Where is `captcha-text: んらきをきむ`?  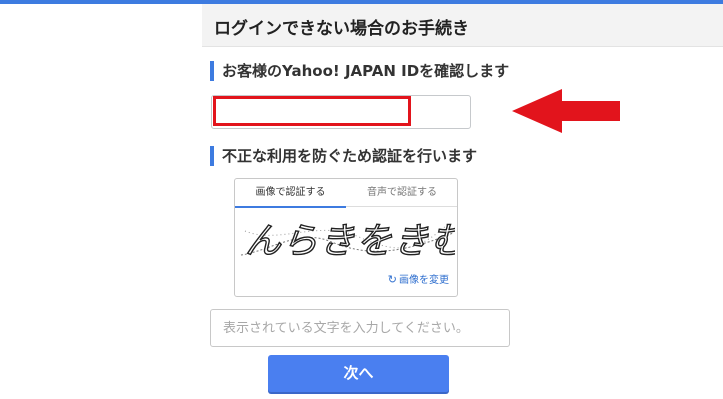
captcha-text: んらきをきむ is located at coordinates (350, 241).